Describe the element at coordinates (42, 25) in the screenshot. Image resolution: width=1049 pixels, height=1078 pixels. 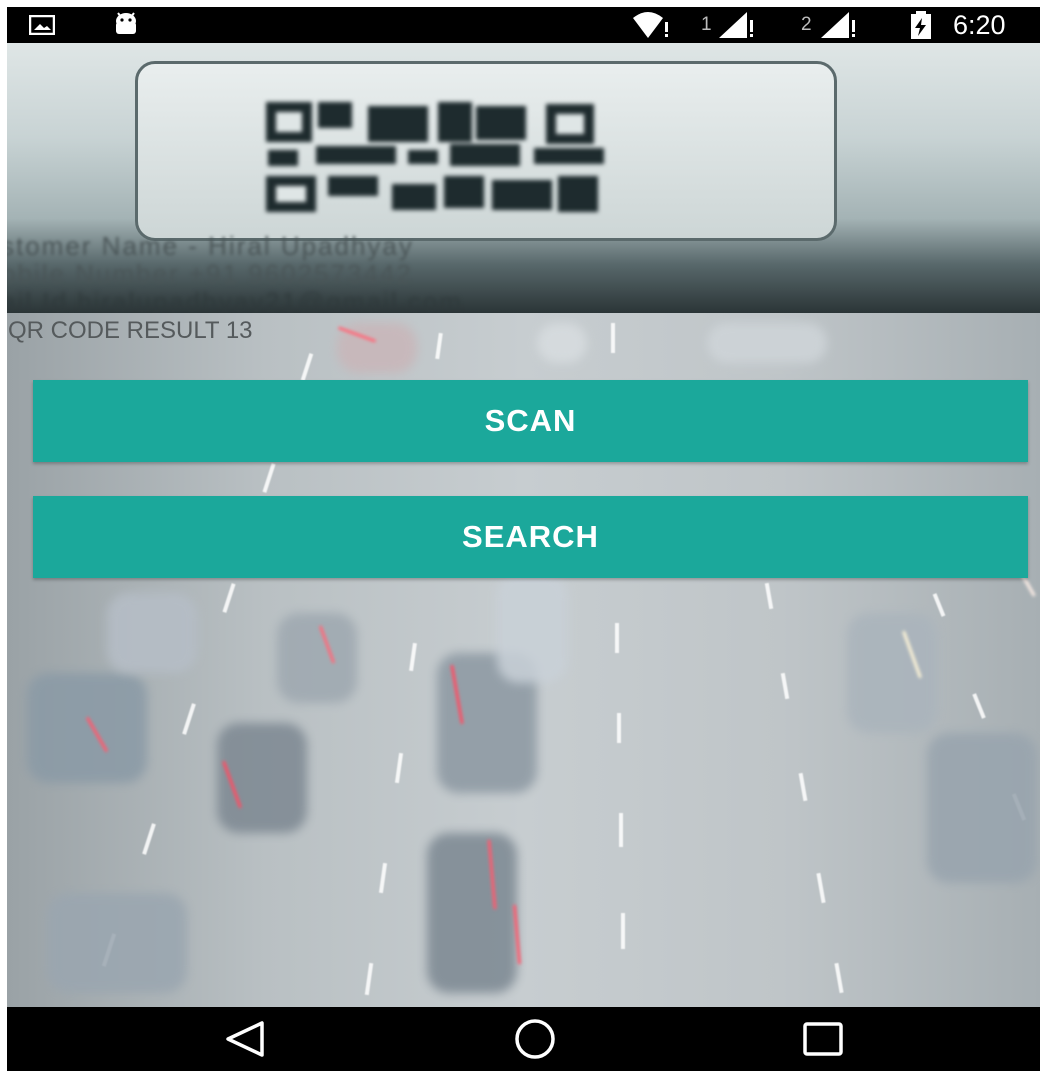
I see `image-notification-icon` at that location.